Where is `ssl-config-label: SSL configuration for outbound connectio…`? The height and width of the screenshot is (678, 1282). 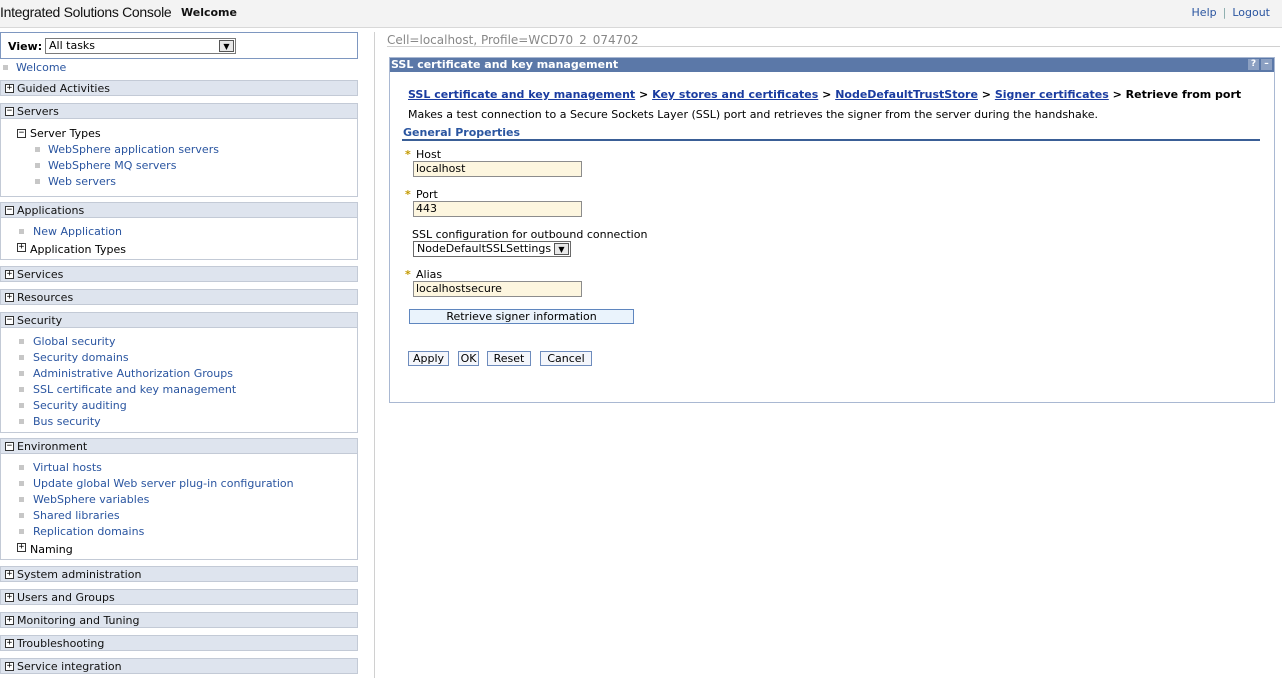
ssl-config-label: SSL configuration for outbound connectio… is located at coordinates (530, 234).